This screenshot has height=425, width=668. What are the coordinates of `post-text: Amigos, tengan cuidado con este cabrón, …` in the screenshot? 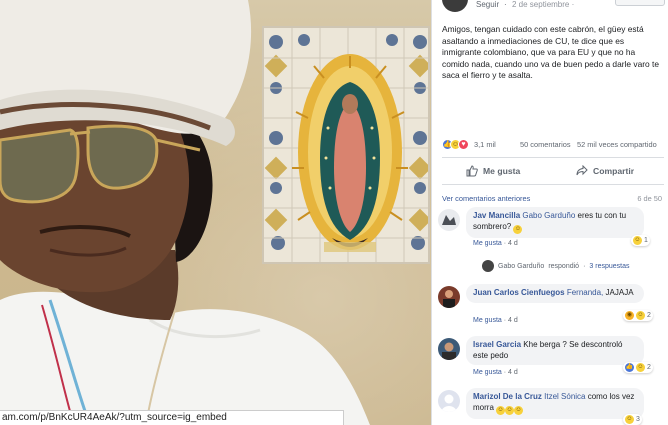 It's located at (550, 52).